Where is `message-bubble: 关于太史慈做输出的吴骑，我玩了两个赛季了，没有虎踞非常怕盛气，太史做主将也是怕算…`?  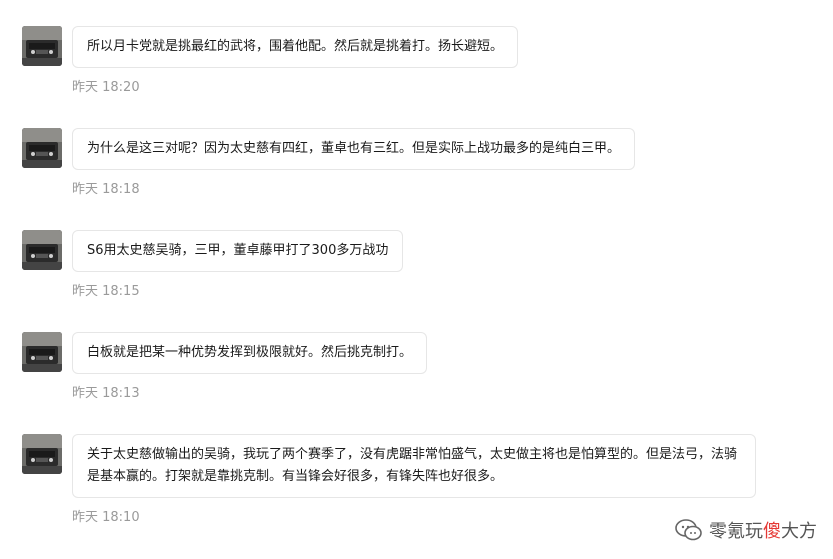
message-bubble: 关于太史慈做输出的吴骑，我玩了两个赛季了，没有虎踞非常怕盛气，太史做主将也是怕算… is located at coordinates (414, 466).